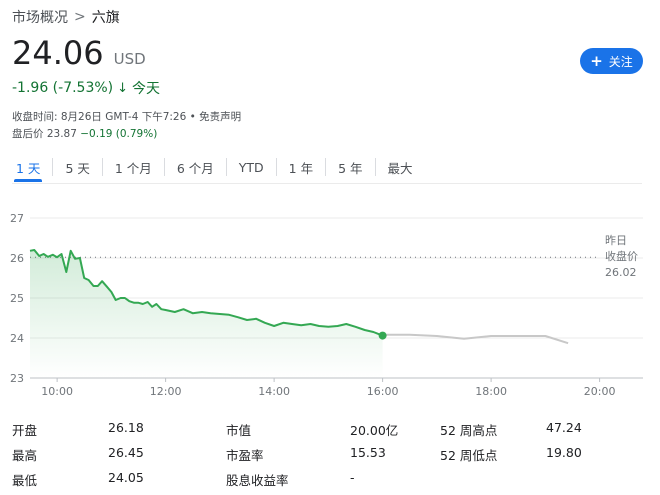 This screenshot has height=495, width=660. What do you see at coordinates (620, 61) in the screenshot?
I see `follow-button-label: 关注` at bounding box center [620, 61].